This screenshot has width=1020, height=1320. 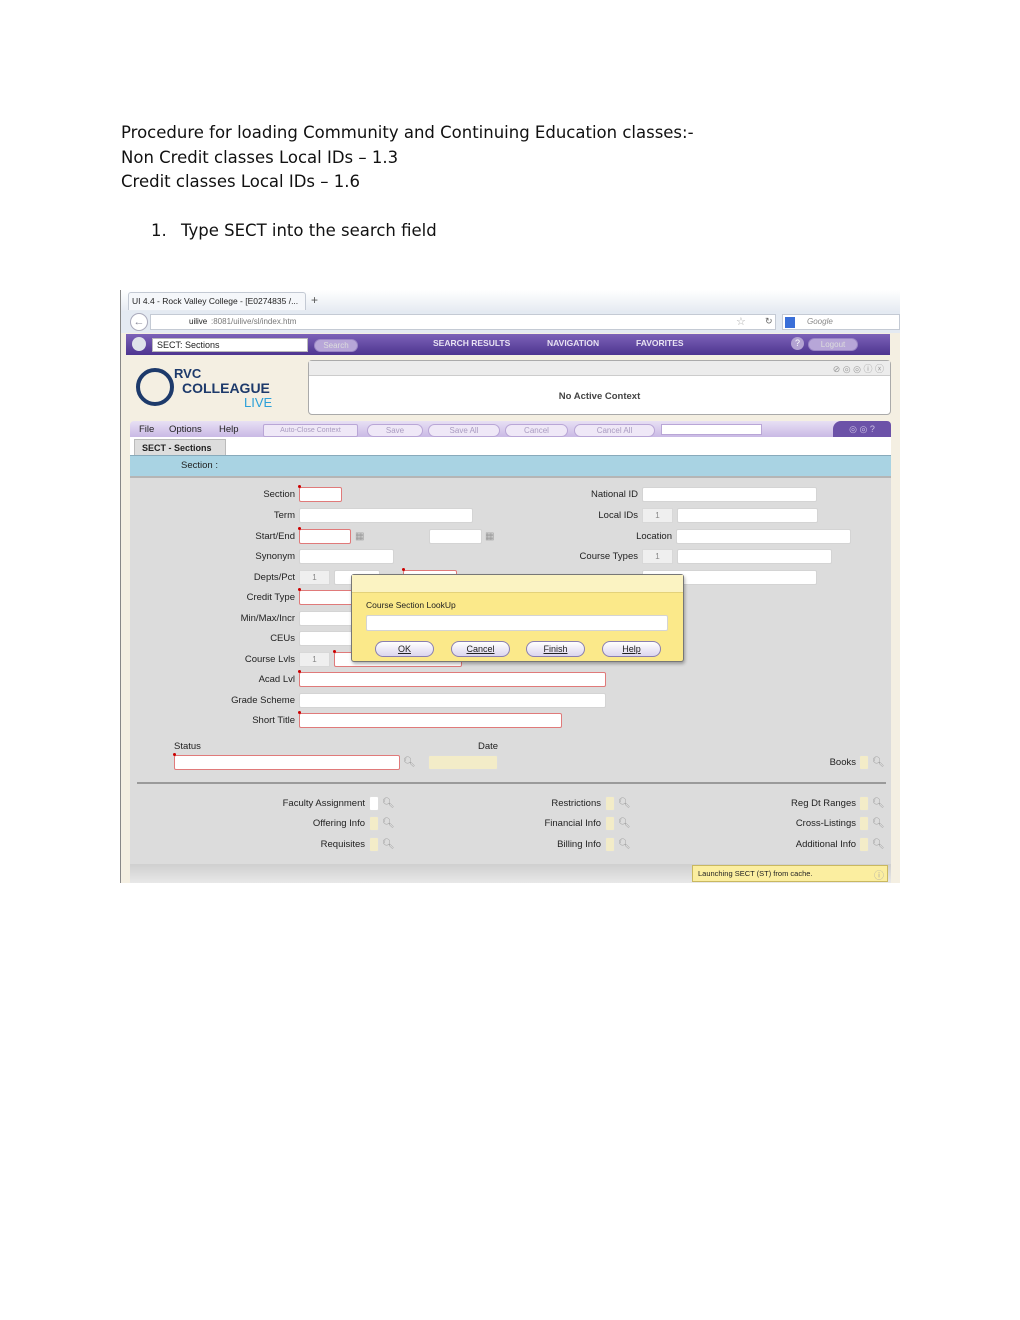 What do you see at coordinates (273, 720) in the screenshot?
I see `label-short-title: Short Title` at bounding box center [273, 720].